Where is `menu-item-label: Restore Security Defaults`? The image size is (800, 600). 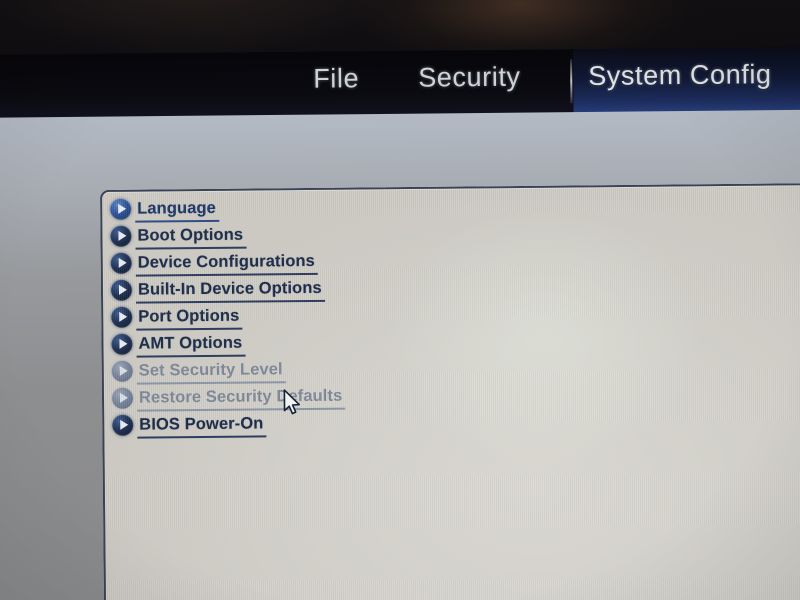 menu-item-label: Restore Security Defaults is located at coordinates (240, 396).